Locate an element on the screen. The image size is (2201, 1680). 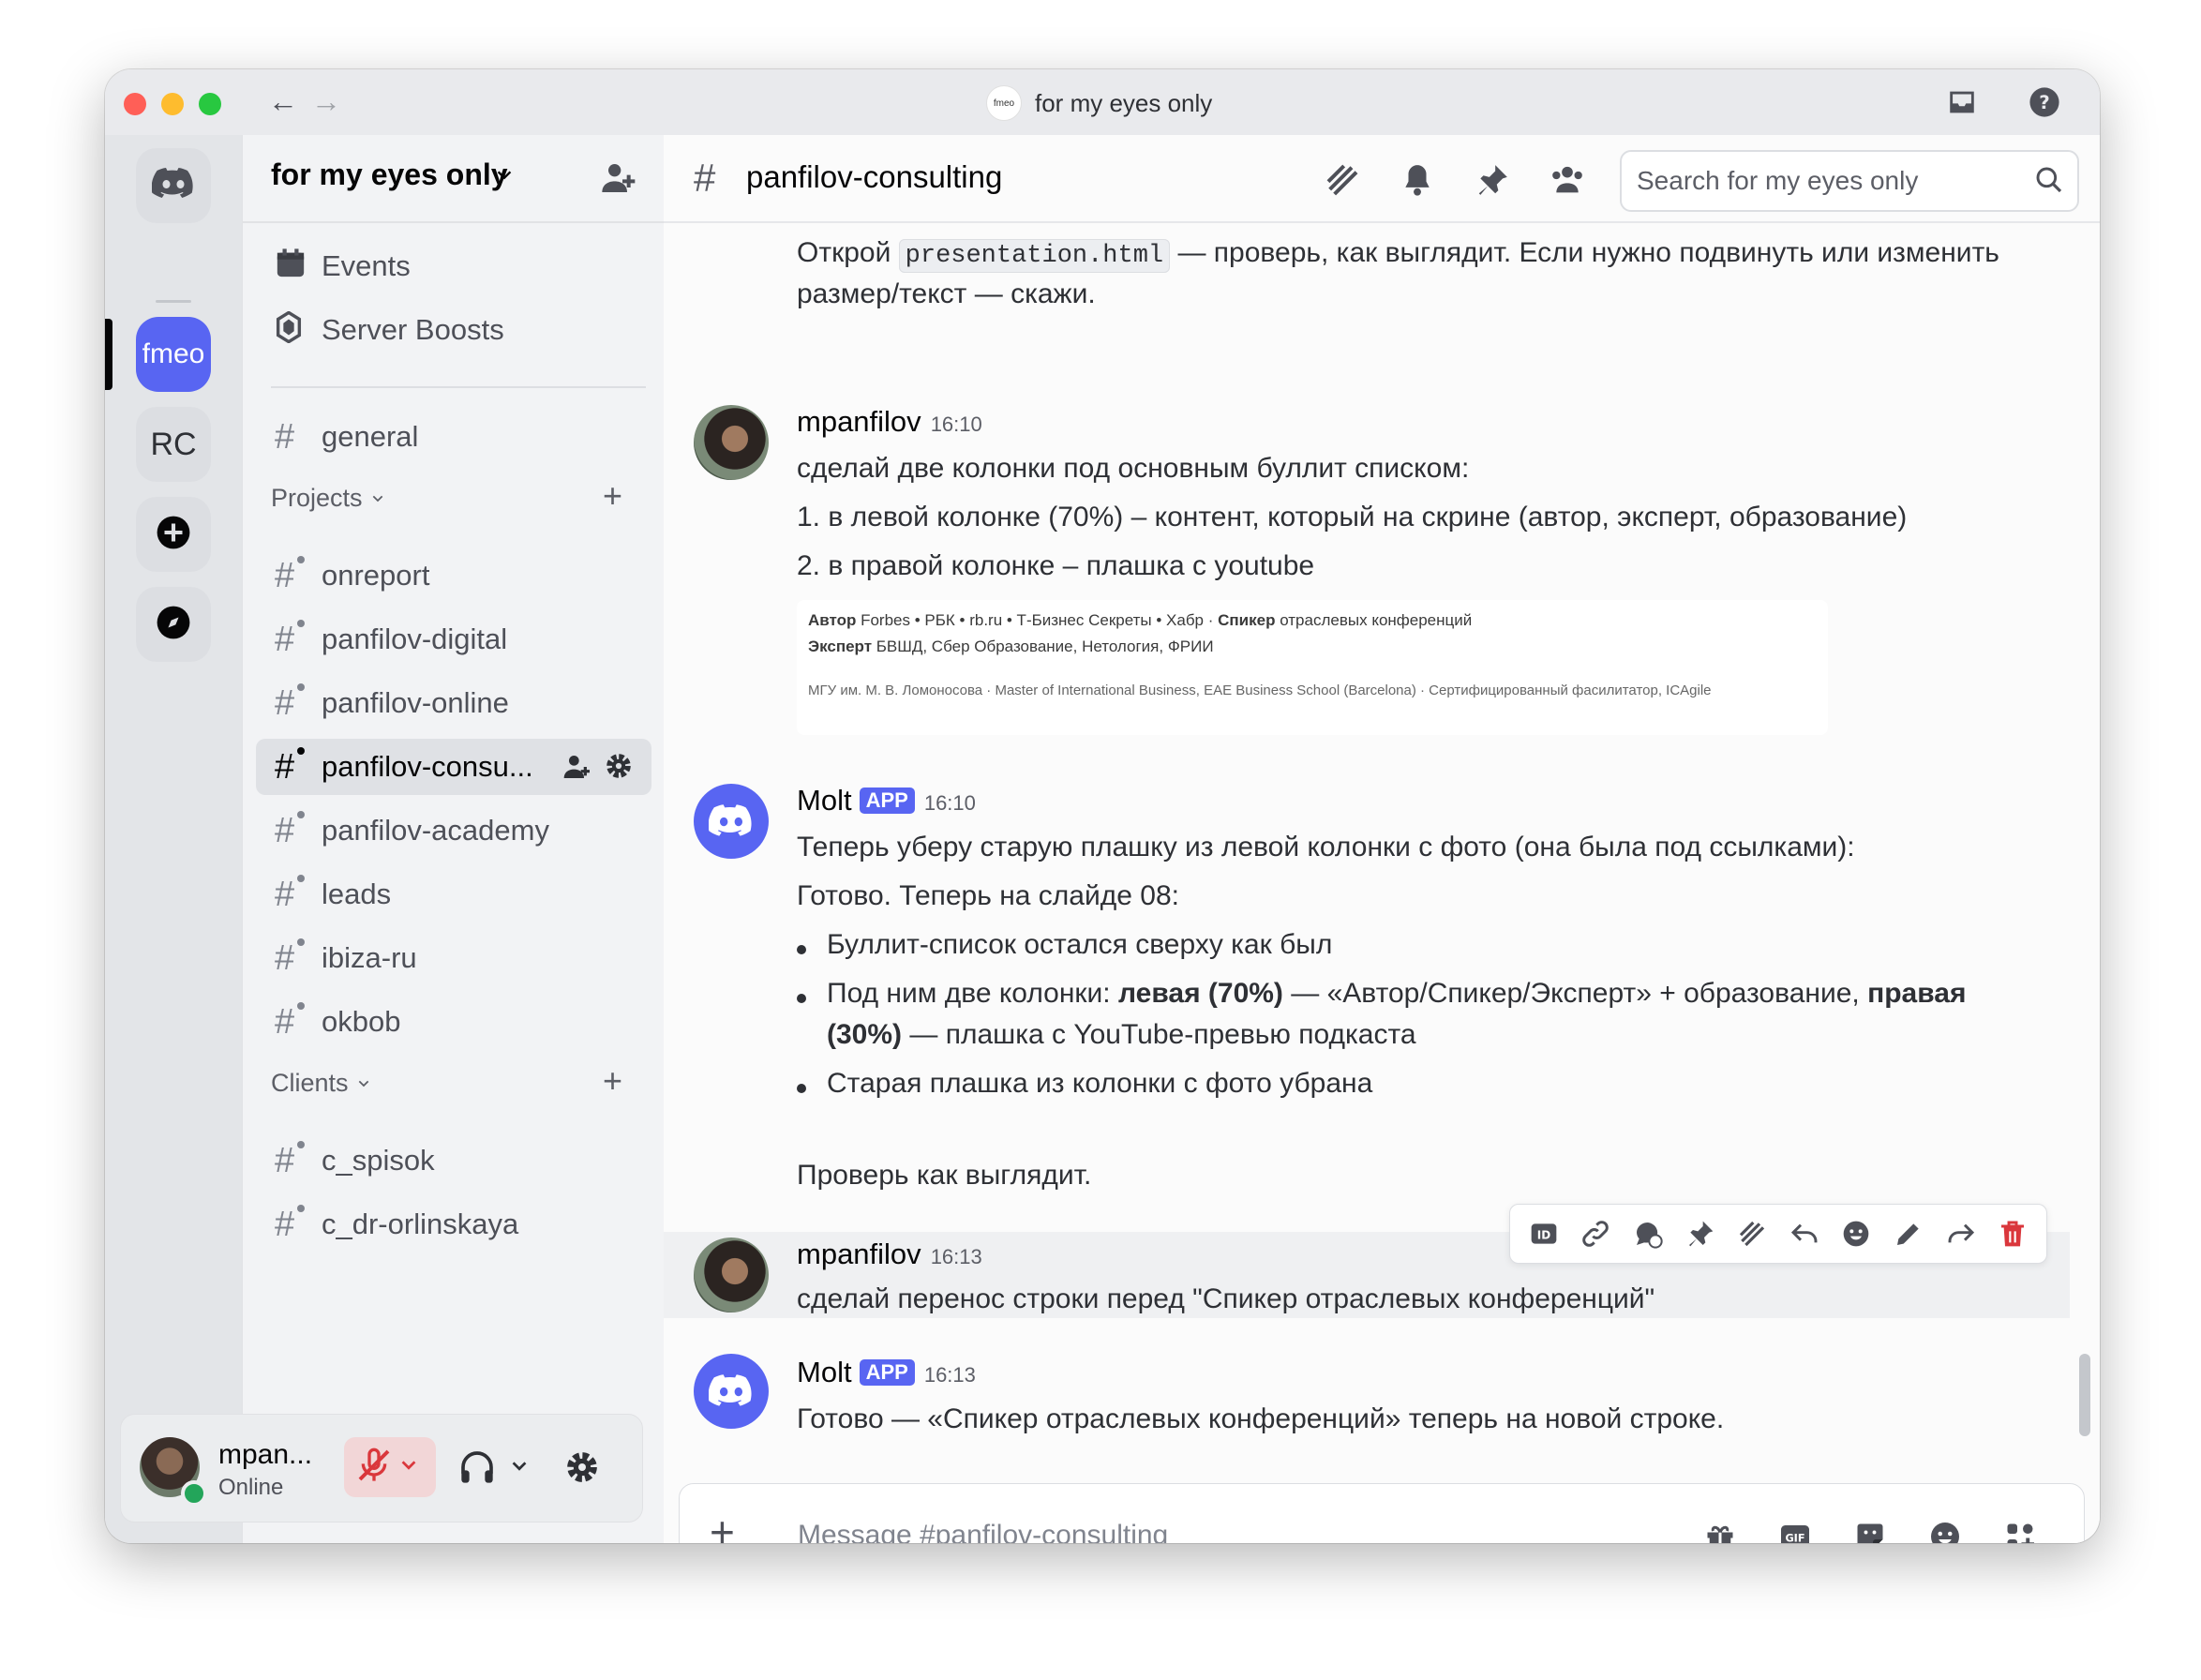
reply-arrow-icon is located at coordinates (1804, 1234).